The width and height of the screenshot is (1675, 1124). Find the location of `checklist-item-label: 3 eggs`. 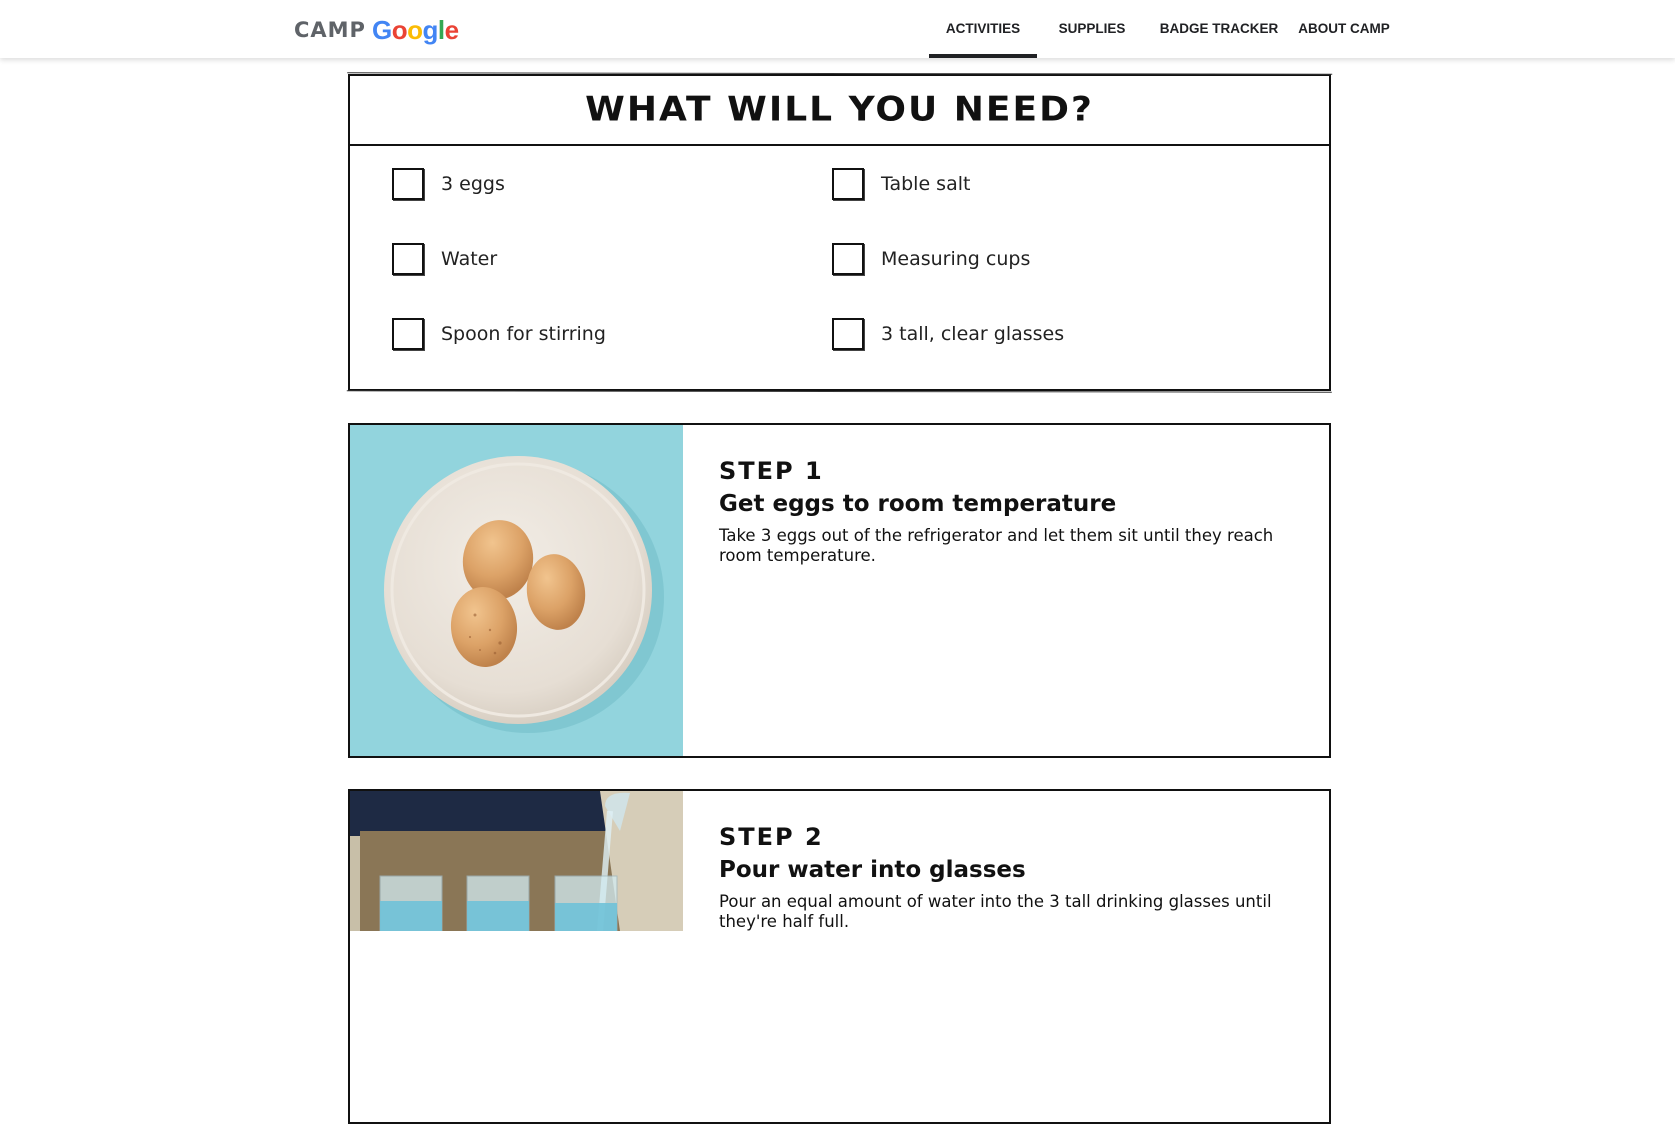

checklist-item-label: 3 eggs is located at coordinates (473, 184).